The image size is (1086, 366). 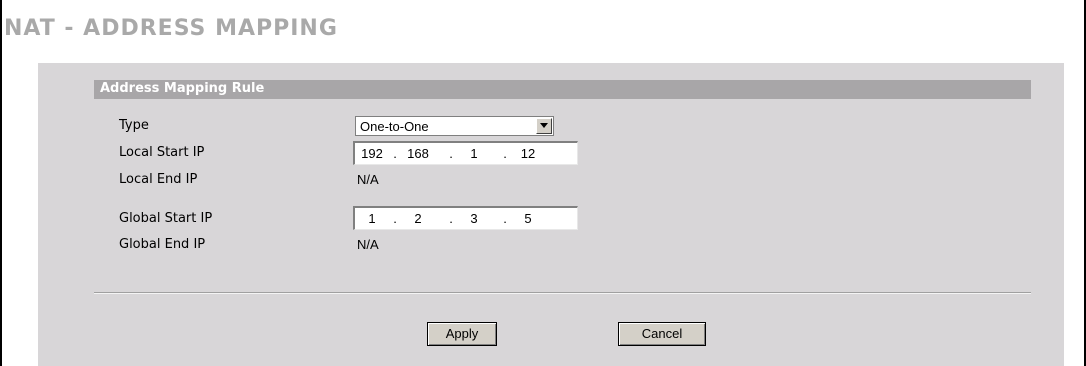 What do you see at coordinates (162, 152) in the screenshot?
I see `local-start-ip-label: Local Start IP` at bounding box center [162, 152].